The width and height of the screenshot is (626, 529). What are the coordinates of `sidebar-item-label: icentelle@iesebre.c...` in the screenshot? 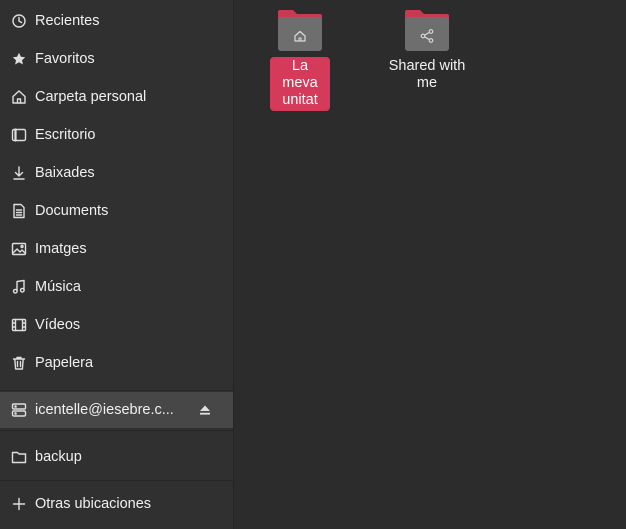 It's located at (104, 410).